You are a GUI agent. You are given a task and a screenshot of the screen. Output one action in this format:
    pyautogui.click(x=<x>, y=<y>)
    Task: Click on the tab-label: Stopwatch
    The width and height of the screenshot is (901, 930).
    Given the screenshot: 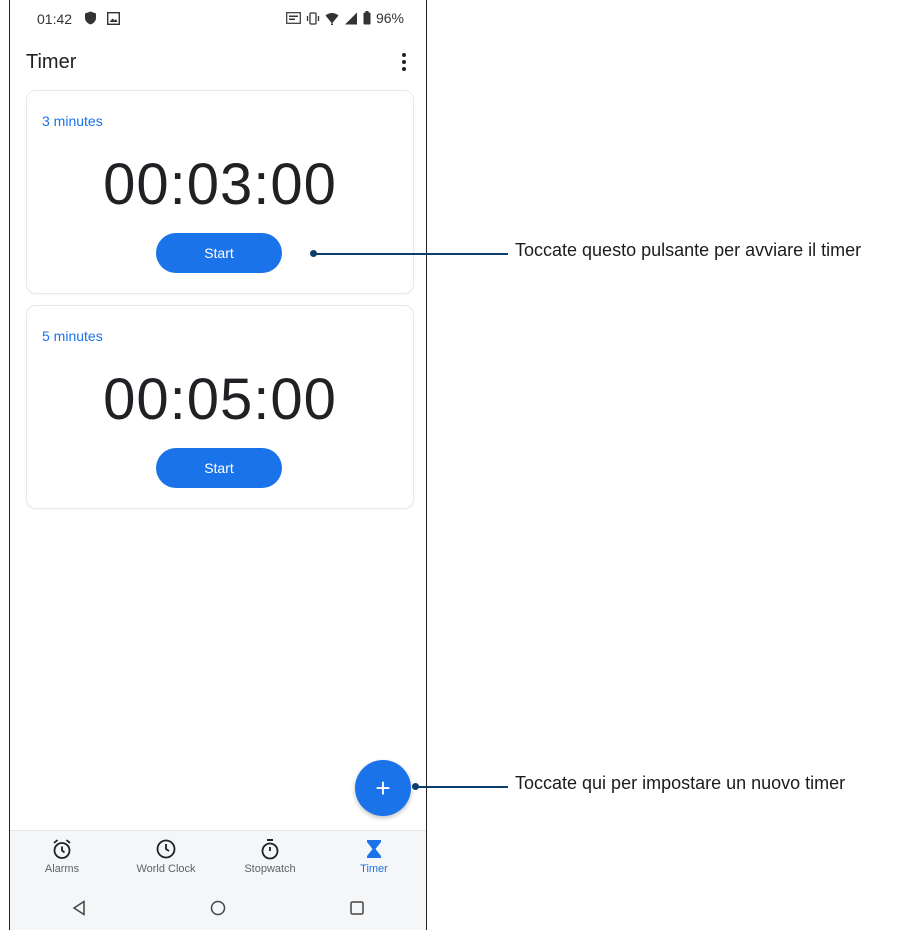 What is the action you would take?
    pyautogui.click(x=270, y=869)
    